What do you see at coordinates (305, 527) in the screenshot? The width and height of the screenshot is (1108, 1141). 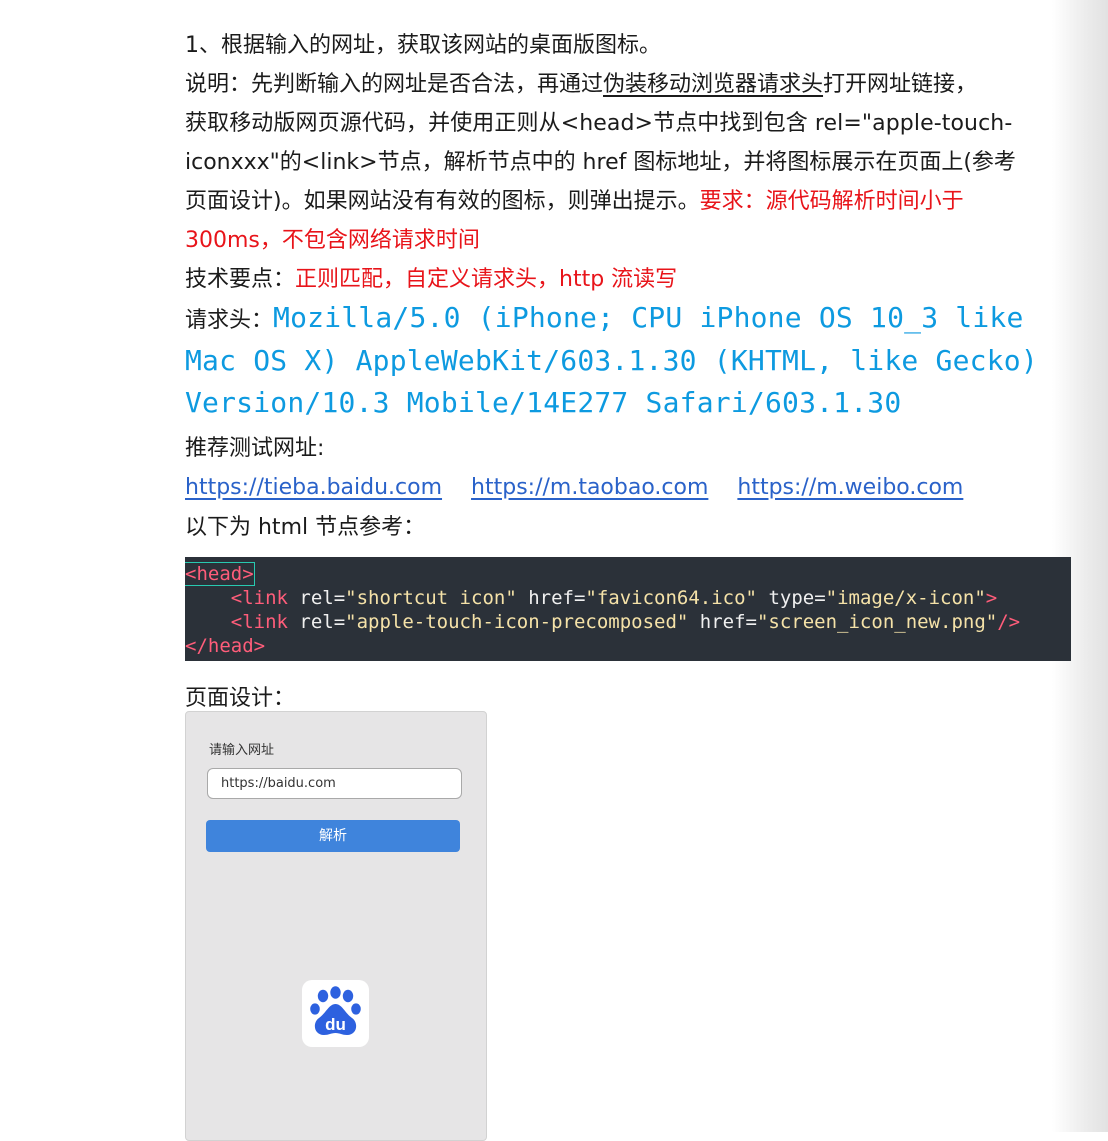 I see `html-reference-label: 以下为 html 节点参考：` at bounding box center [305, 527].